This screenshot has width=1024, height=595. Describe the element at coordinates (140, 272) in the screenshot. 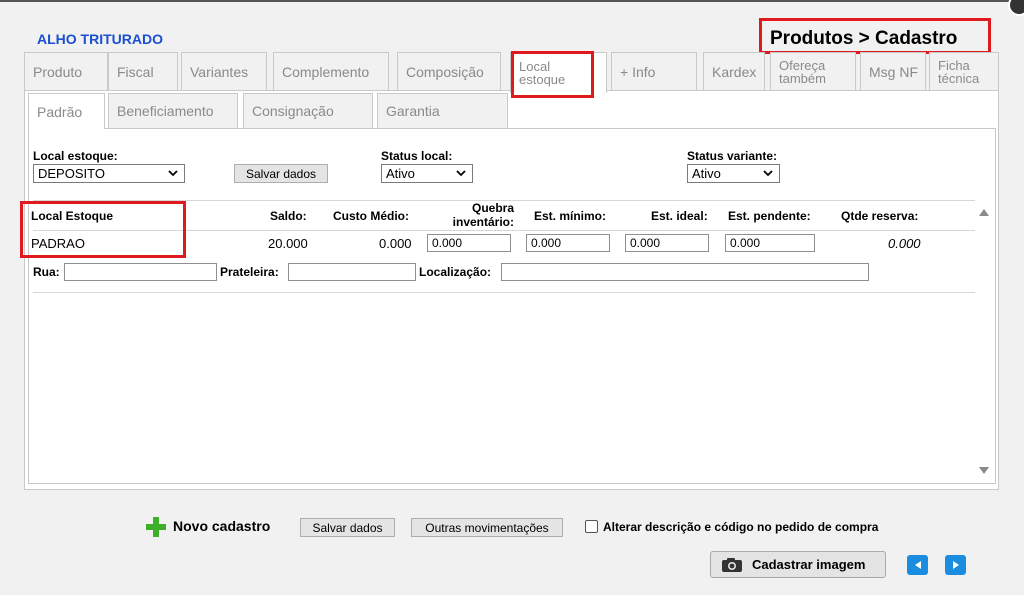

I see `rua-input` at that location.